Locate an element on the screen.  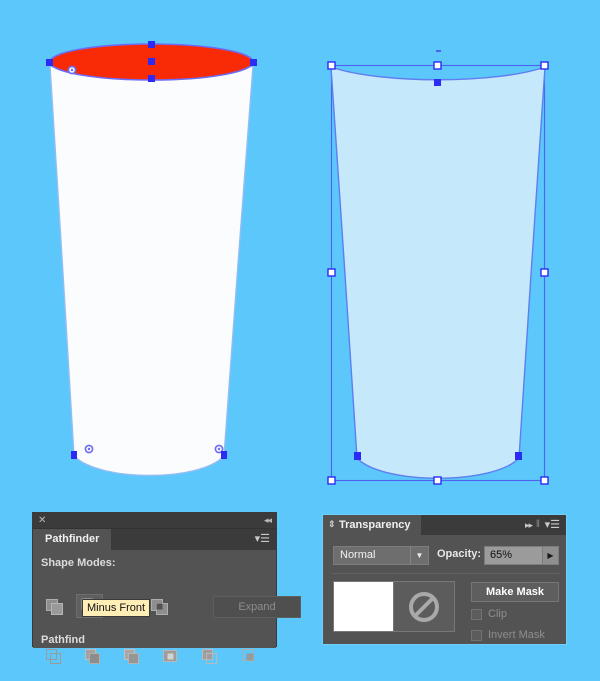
collapse-icon: ◂◂ is located at coordinates (268, 520).